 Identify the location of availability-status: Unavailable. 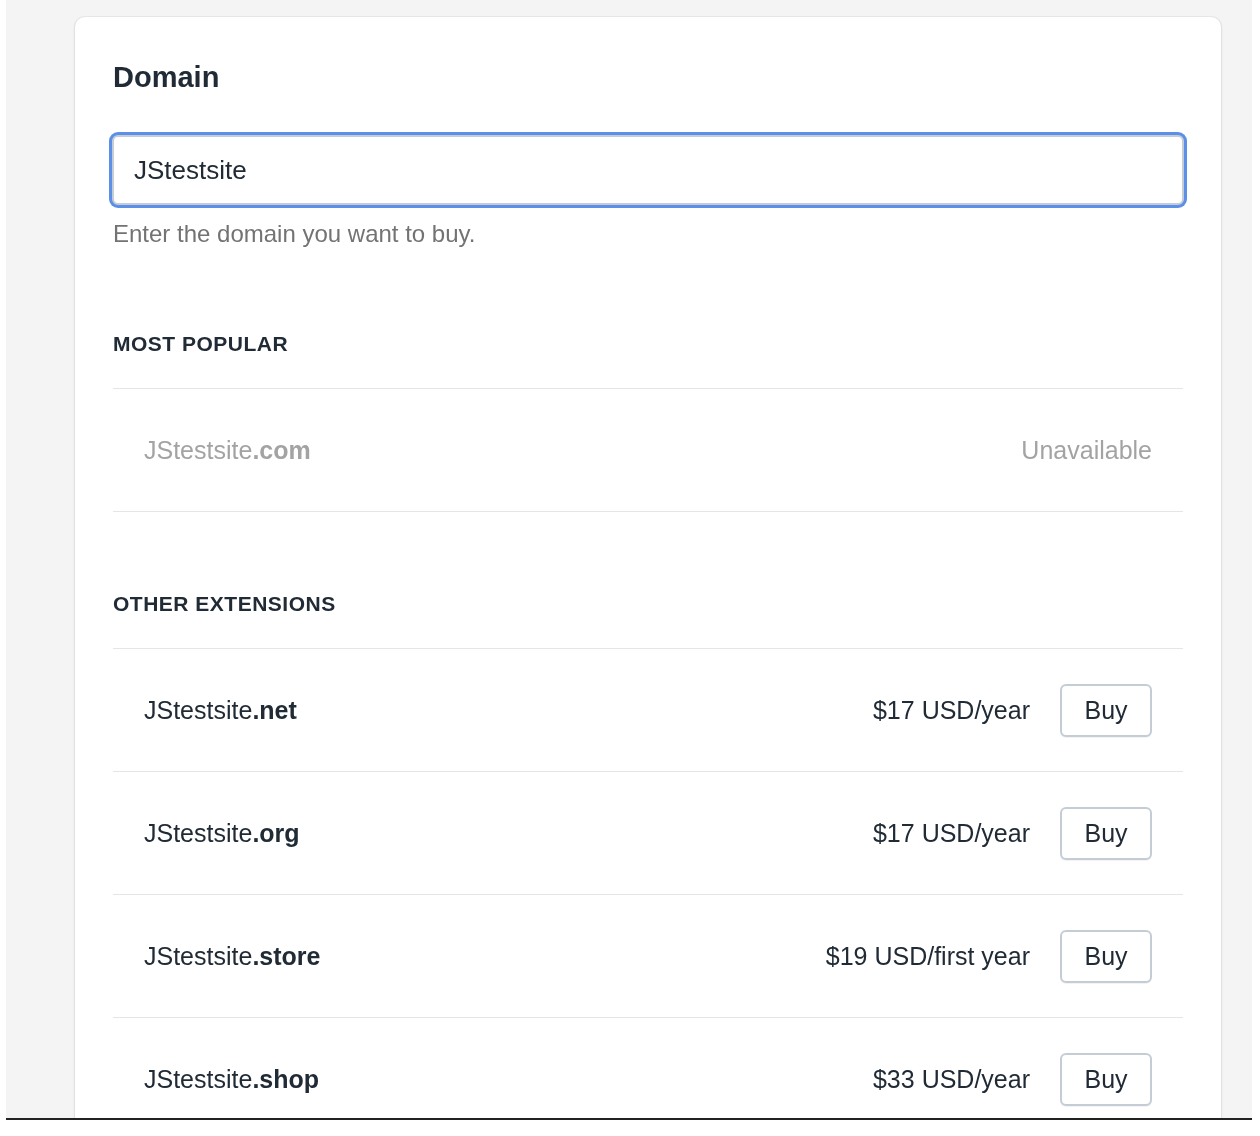
(1086, 450).